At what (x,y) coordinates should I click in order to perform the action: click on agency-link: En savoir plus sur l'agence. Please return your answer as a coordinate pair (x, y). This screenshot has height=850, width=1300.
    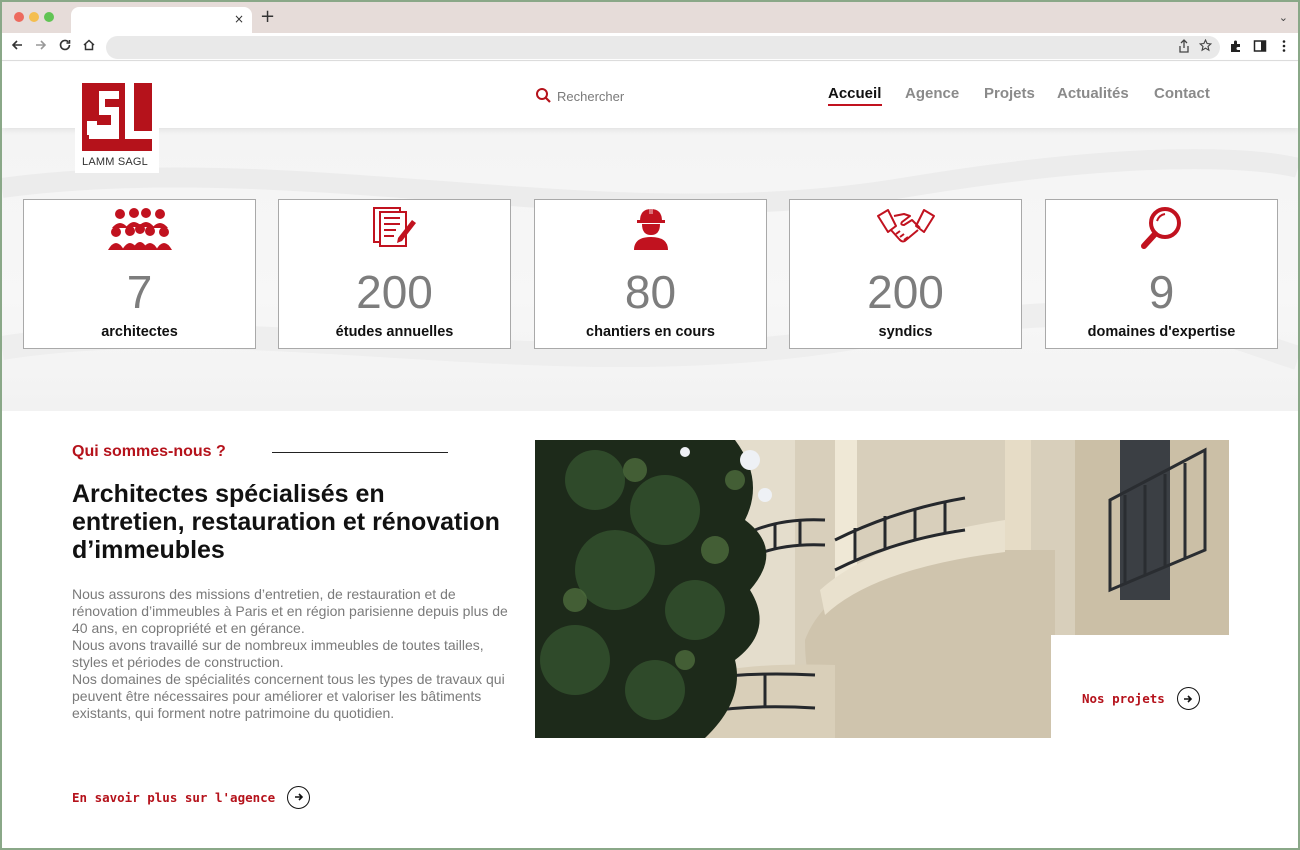
    Looking at the image, I should click on (191, 797).